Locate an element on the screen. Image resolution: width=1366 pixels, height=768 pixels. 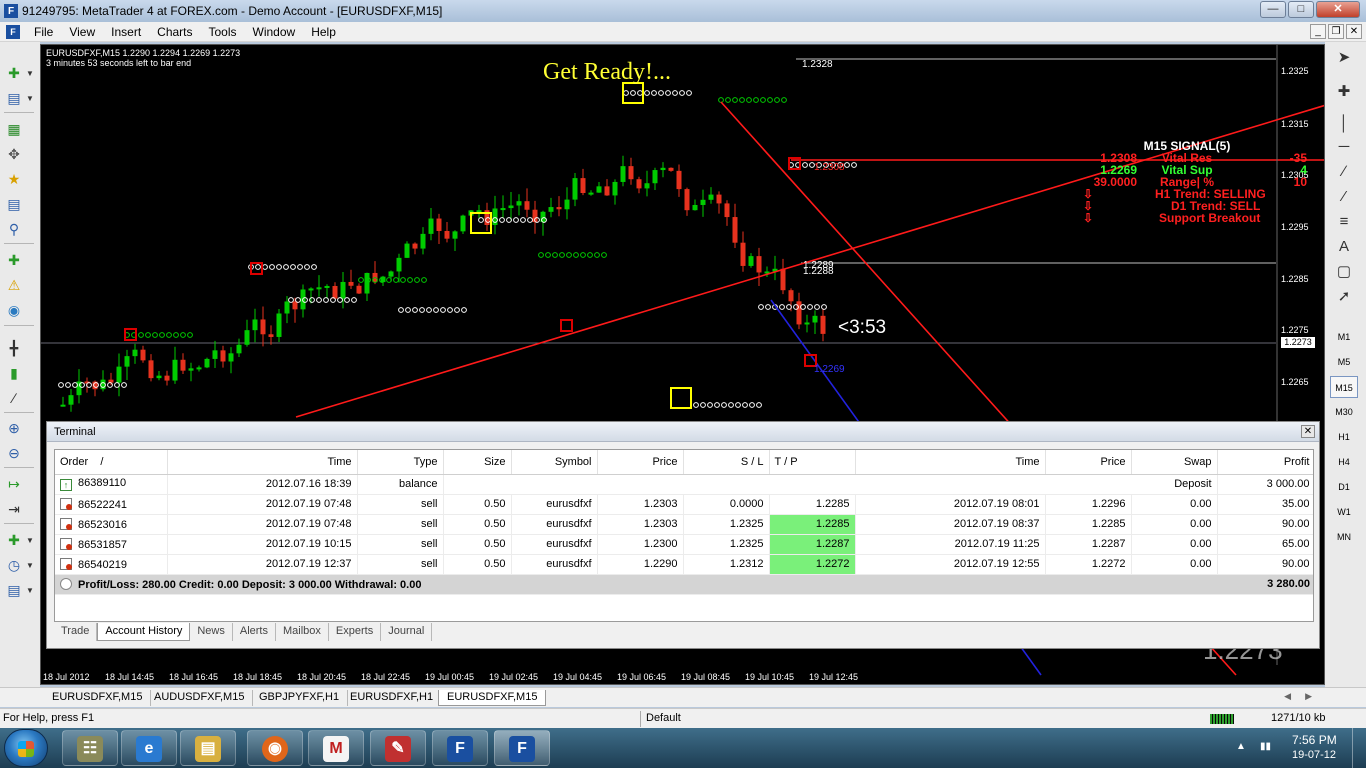
menu-window: Window is located at coordinates (274, 32).